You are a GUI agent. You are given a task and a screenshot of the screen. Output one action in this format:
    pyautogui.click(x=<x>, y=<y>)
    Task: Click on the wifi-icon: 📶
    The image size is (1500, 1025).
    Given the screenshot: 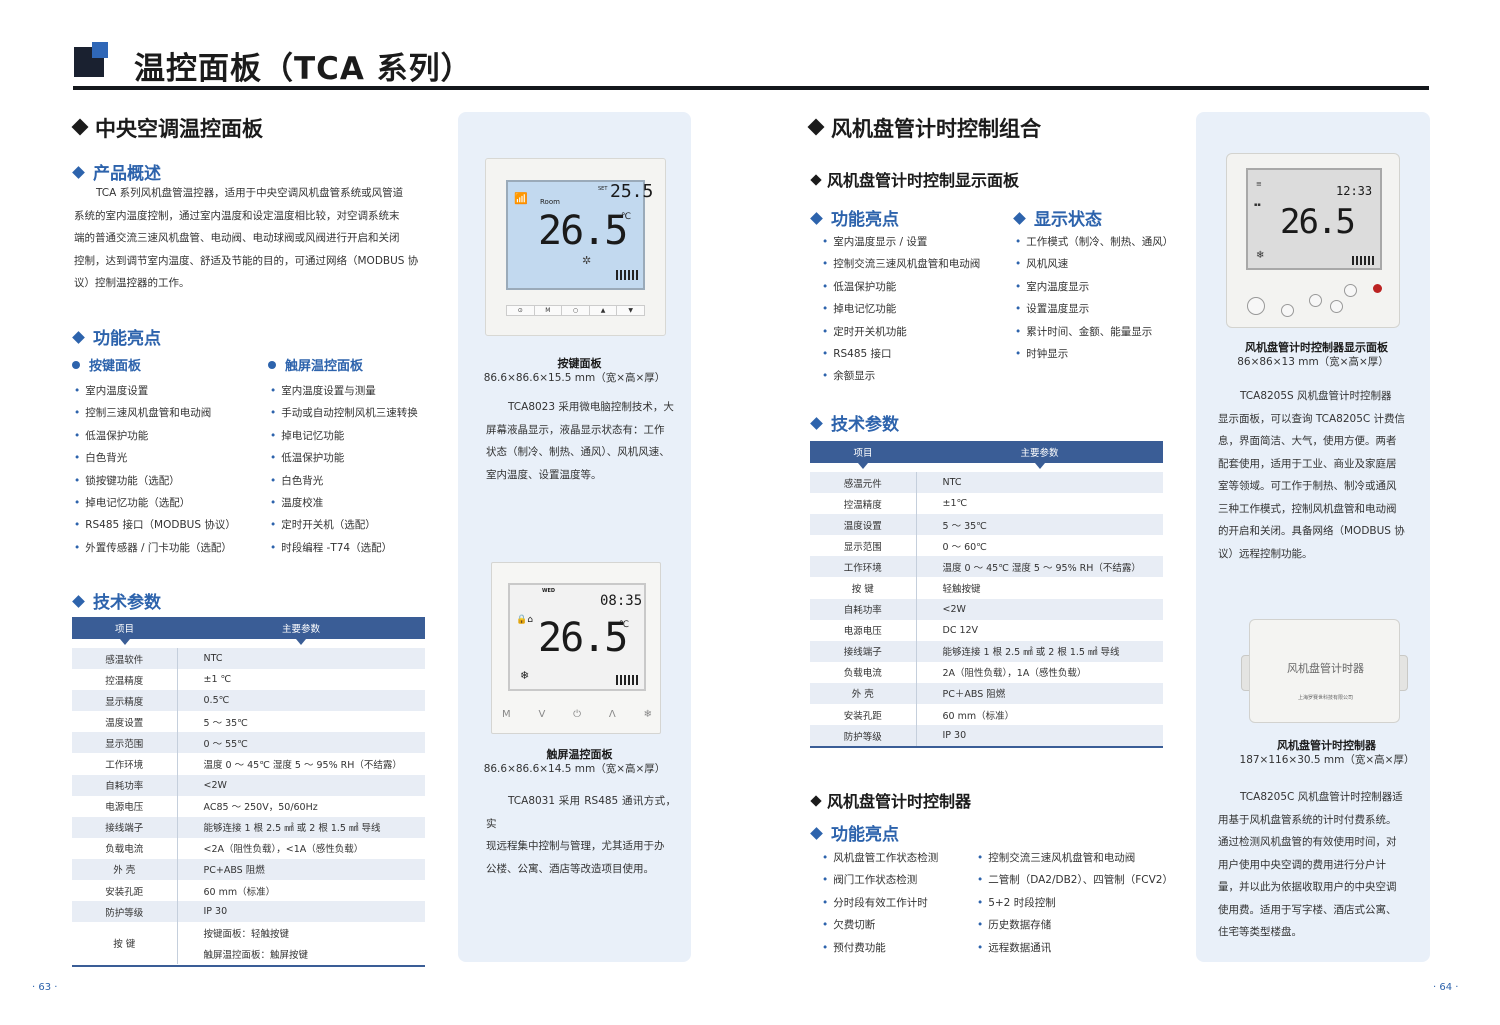 What is the action you would take?
    pyautogui.click(x=521, y=198)
    